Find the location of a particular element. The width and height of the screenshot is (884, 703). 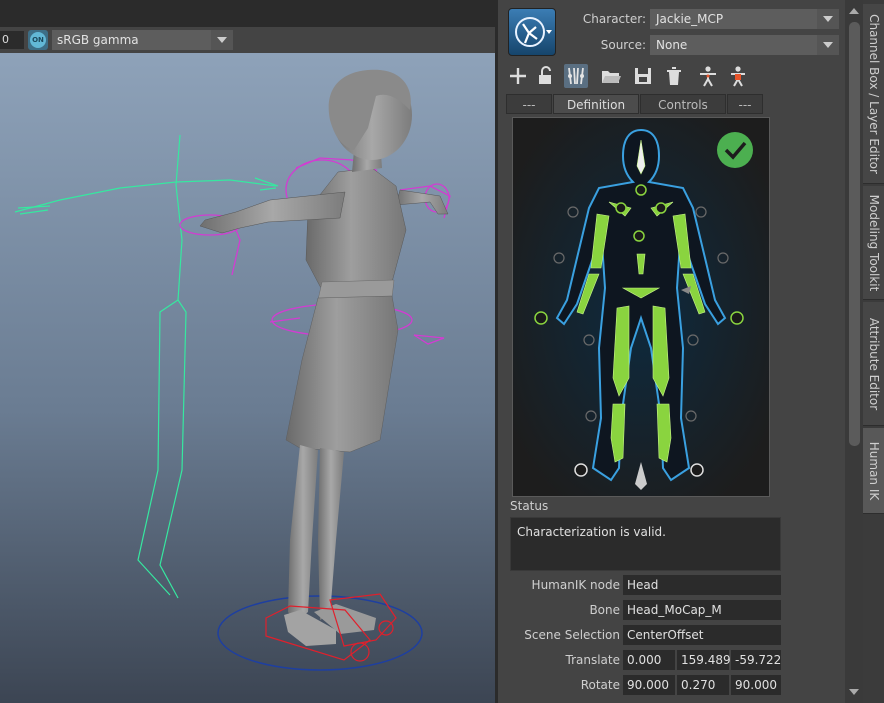

tab-human-ik-label: Human IK is located at coordinates (873, 470).